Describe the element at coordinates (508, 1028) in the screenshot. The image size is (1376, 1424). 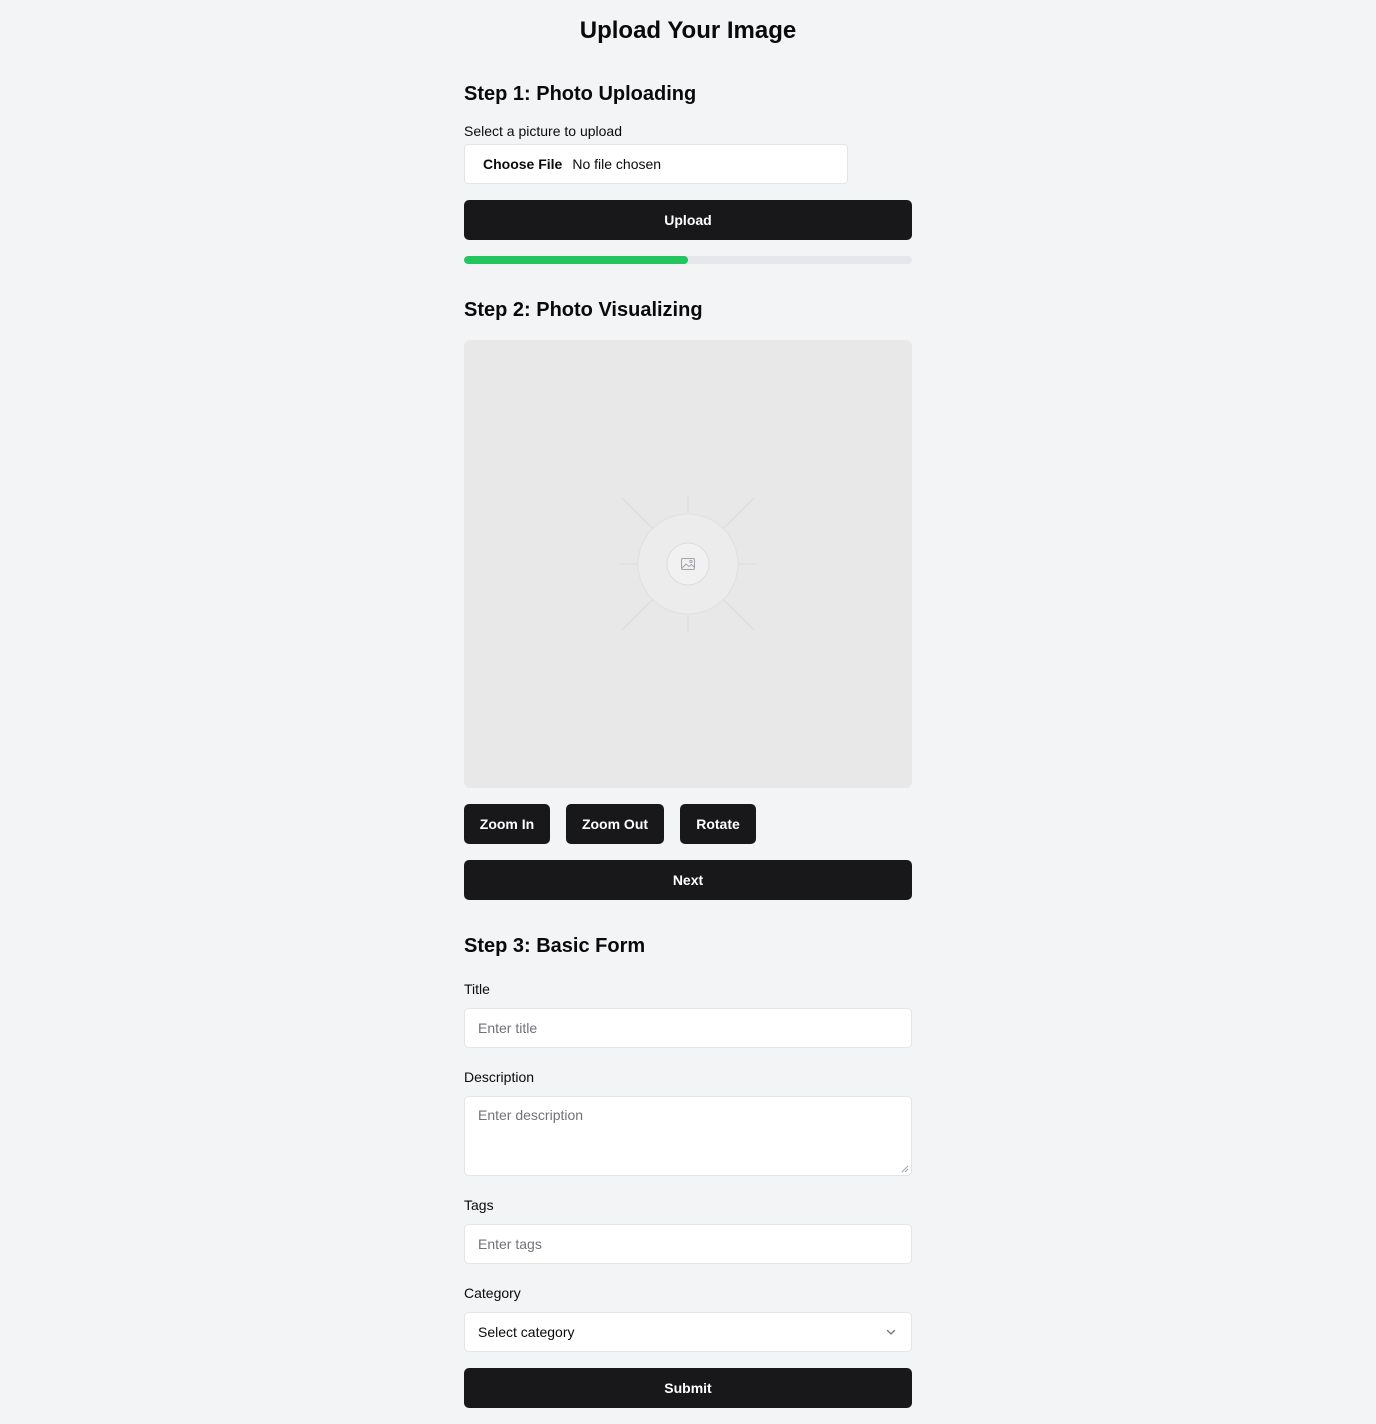
I see `title-placeholder: Enter title` at that location.